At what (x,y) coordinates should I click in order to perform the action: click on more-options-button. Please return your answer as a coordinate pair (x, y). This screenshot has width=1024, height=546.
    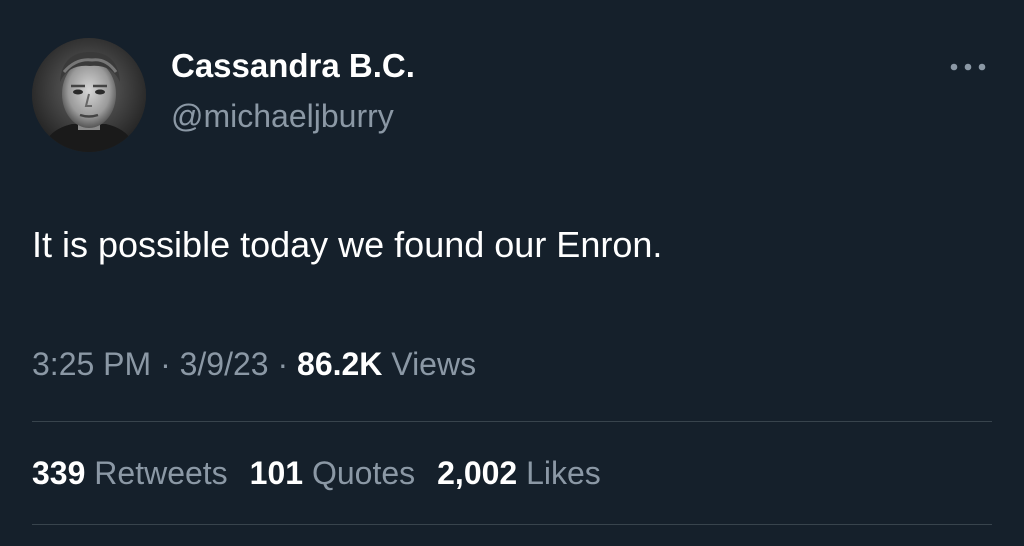
    Looking at the image, I should click on (968, 67).